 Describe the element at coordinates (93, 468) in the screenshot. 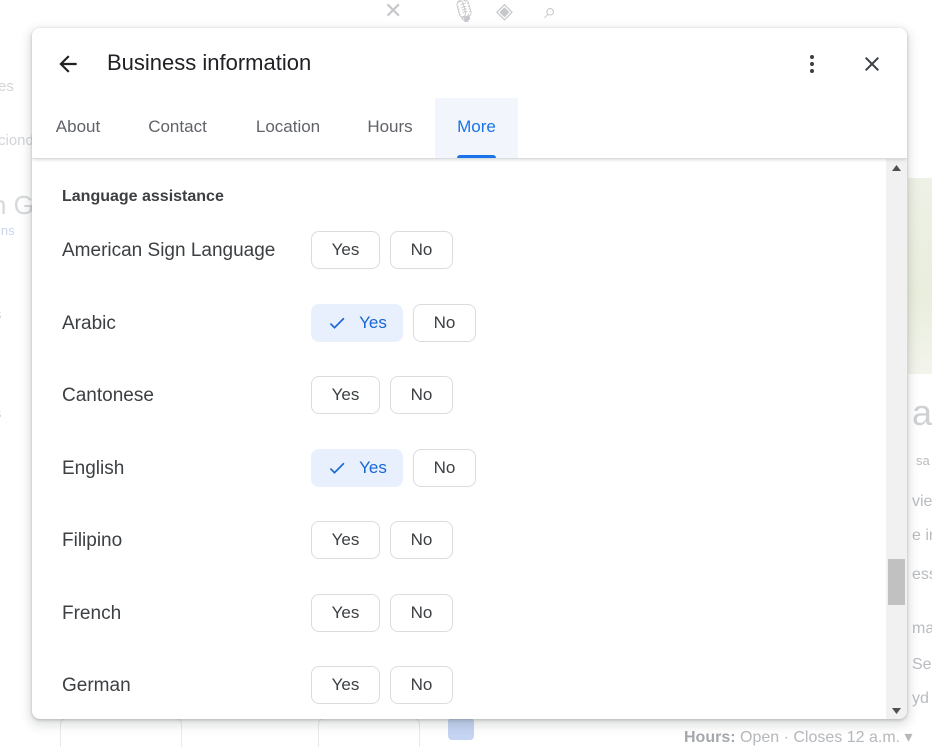

I see `attribute-label: English` at that location.